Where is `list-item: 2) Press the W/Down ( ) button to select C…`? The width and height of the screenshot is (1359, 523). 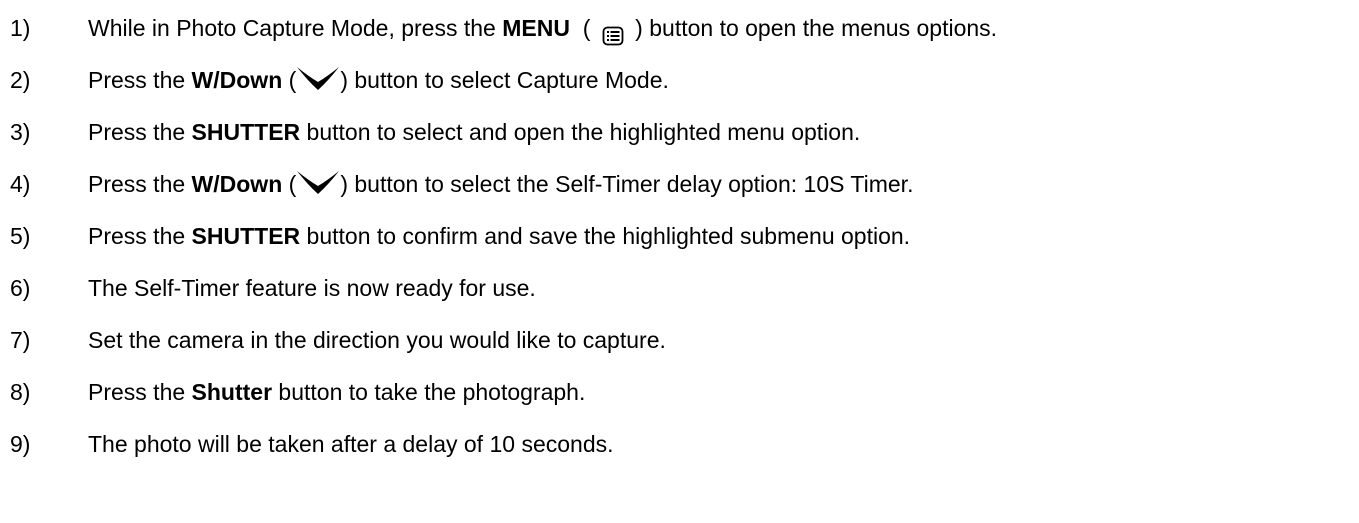 list-item: 2) Press the W/Down ( ) button to select C… is located at coordinates (679, 80).